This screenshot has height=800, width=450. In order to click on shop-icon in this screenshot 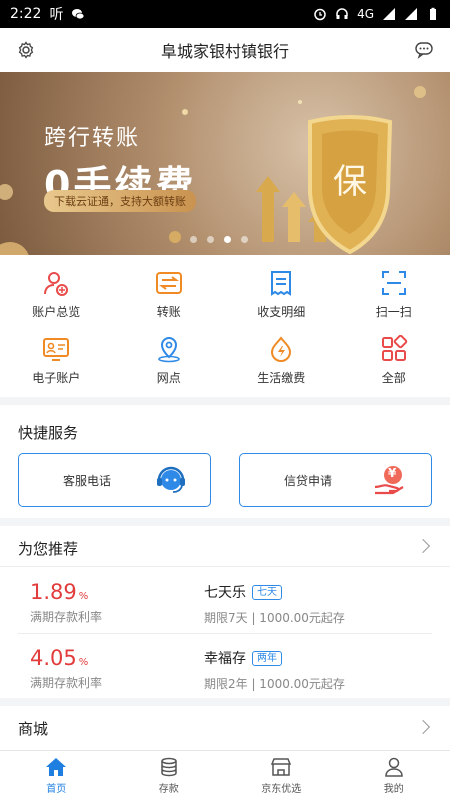, I will do `click(281, 766)`.